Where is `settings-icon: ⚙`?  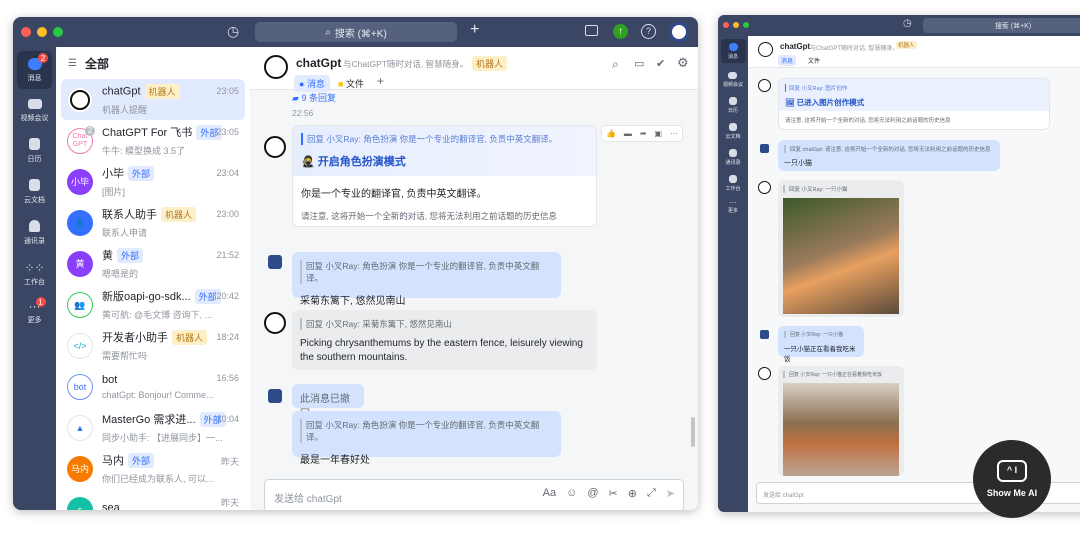
settings-icon: ⚙ is located at coordinates (683, 63).